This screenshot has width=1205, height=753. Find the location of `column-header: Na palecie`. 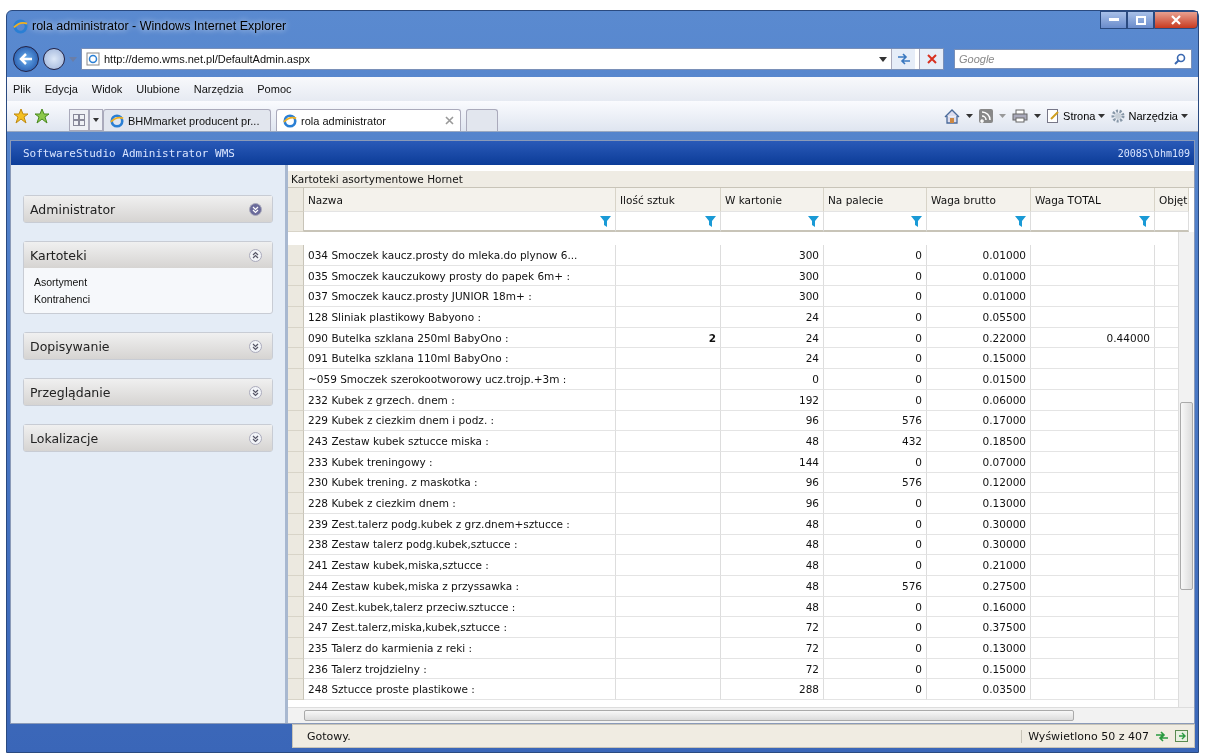

column-header: Na palecie is located at coordinates (875, 200).